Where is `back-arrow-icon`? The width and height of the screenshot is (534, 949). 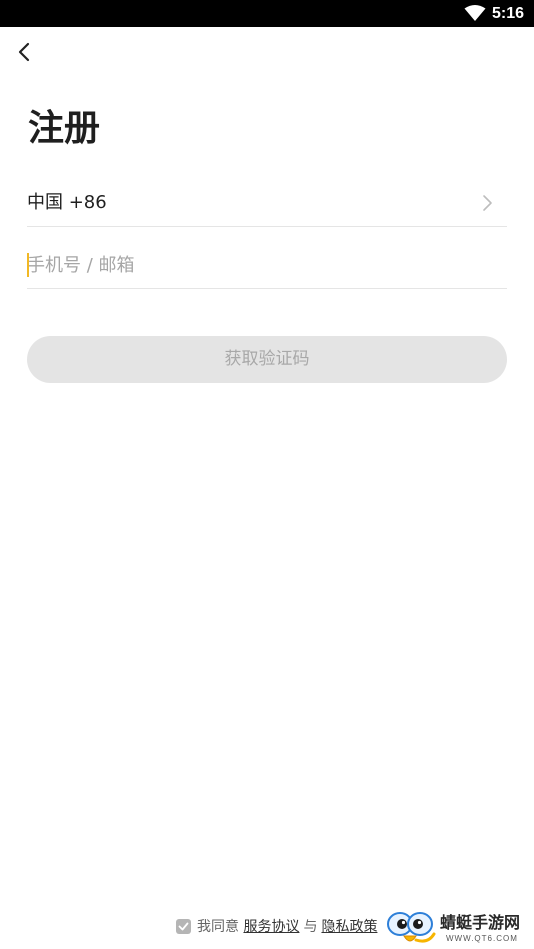 back-arrow-icon is located at coordinates (24, 52).